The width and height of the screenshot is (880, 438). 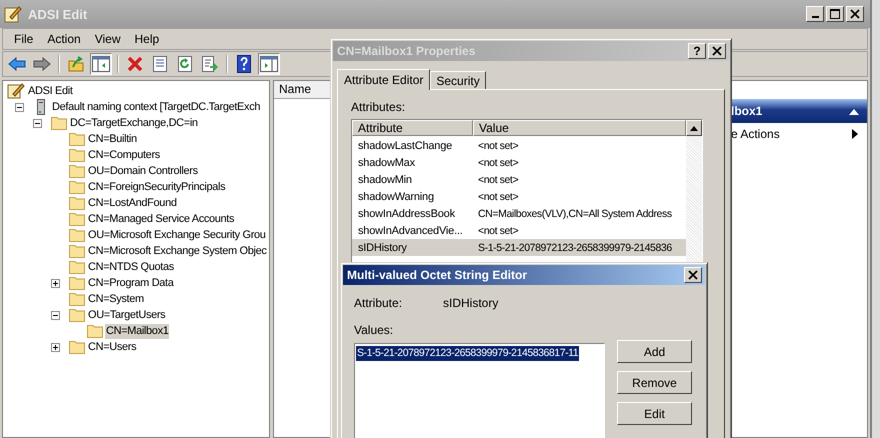 What do you see at coordinates (124, 155) in the screenshot?
I see `tree-item: CN=Computers` at bounding box center [124, 155].